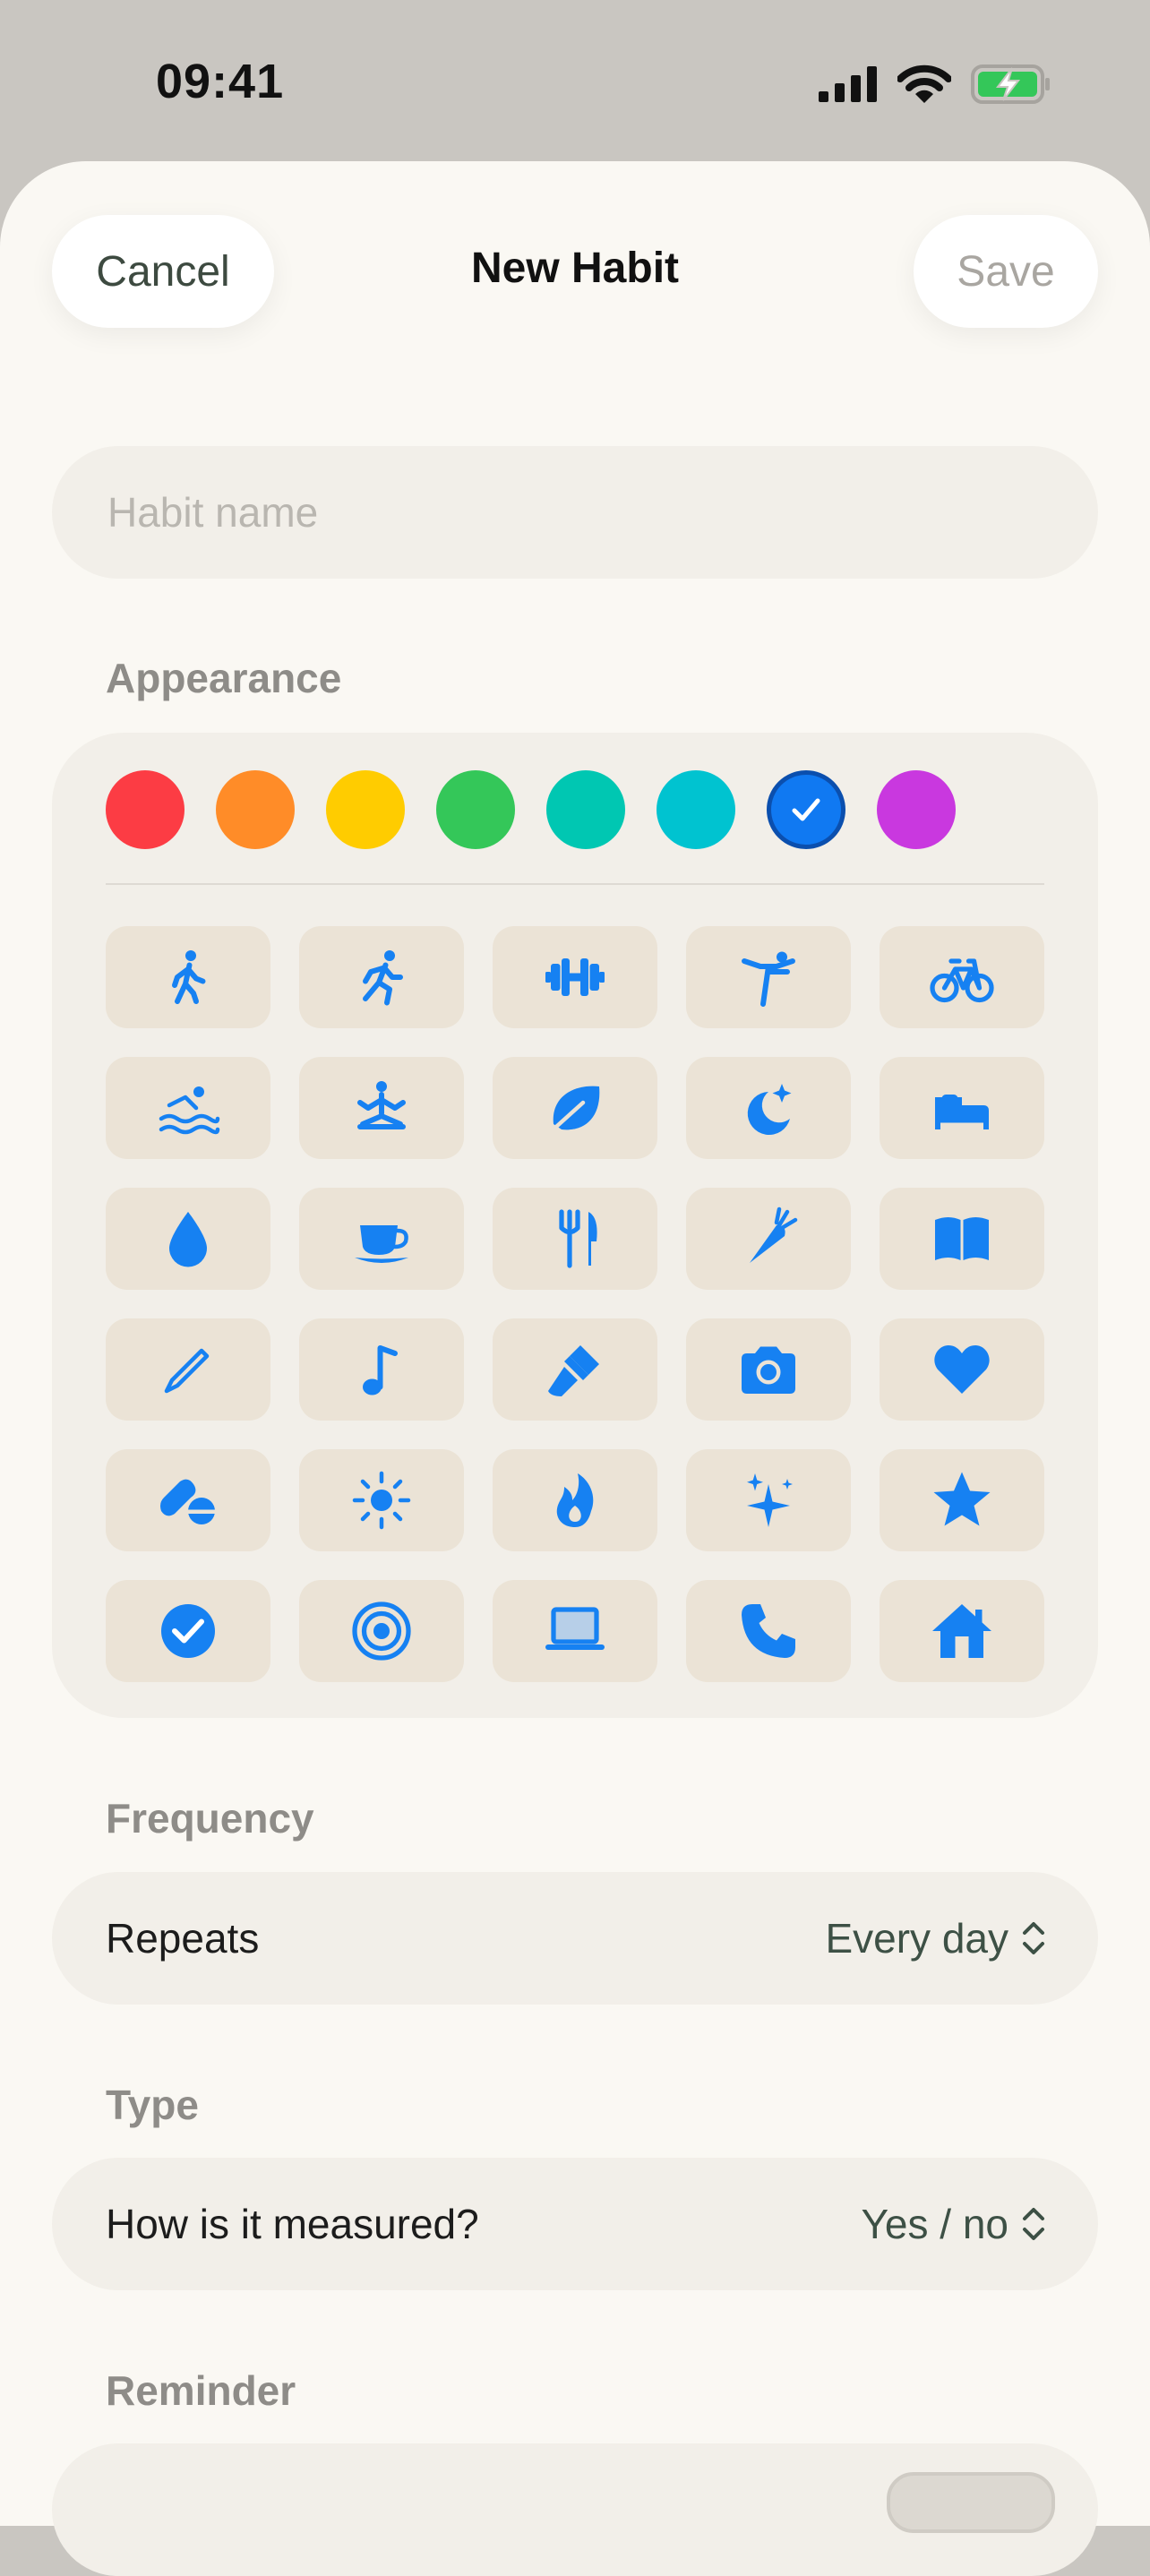 The width and height of the screenshot is (1150, 2576). I want to click on bicycle-icon, so click(962, 980).